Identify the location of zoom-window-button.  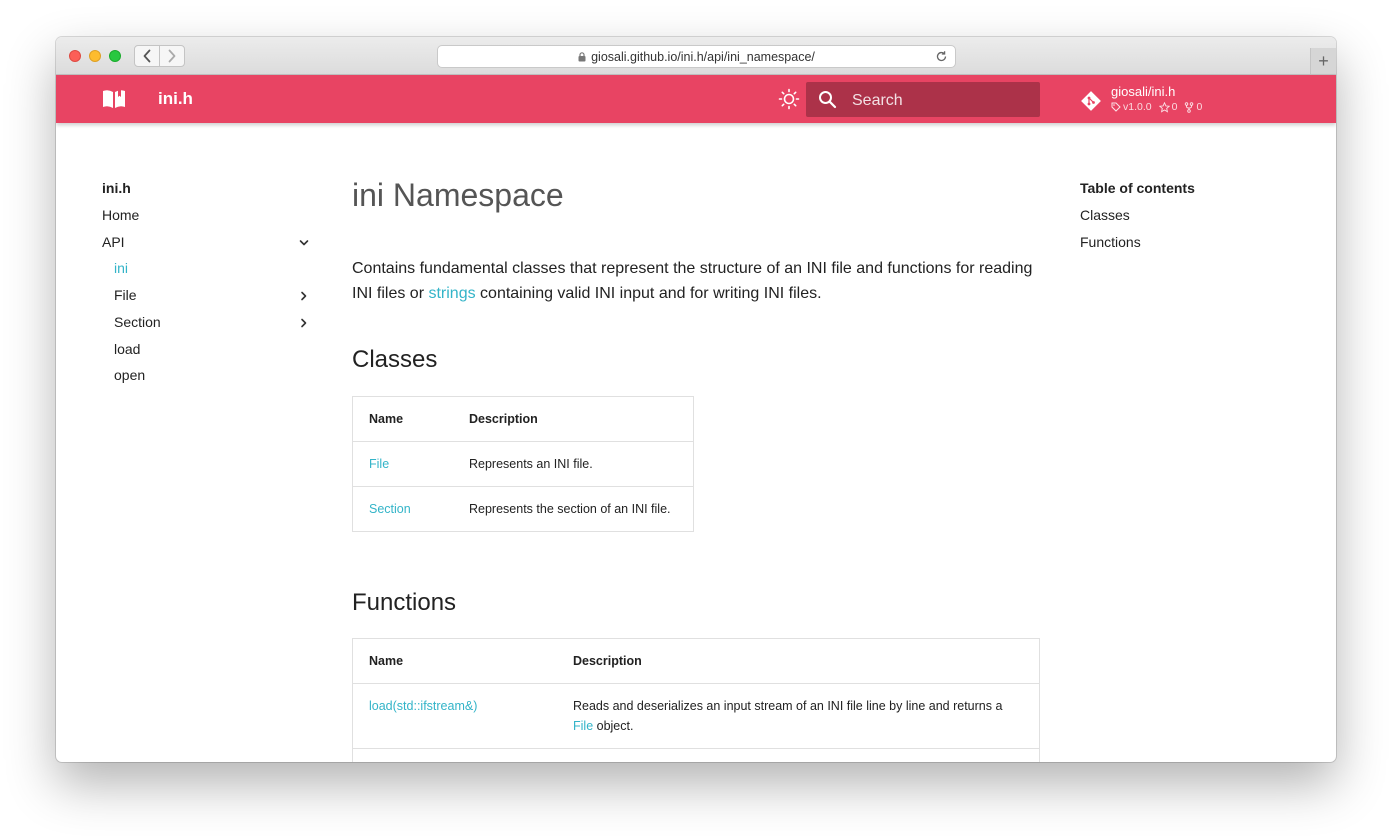
(115, 56).